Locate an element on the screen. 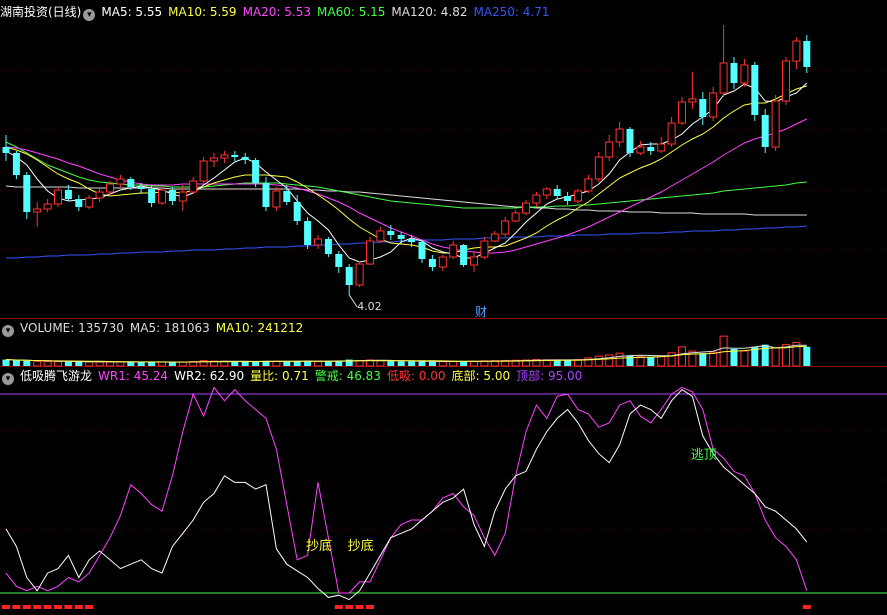  stock-title: 湖南投资(日线) is located at coordinates (41, 12).